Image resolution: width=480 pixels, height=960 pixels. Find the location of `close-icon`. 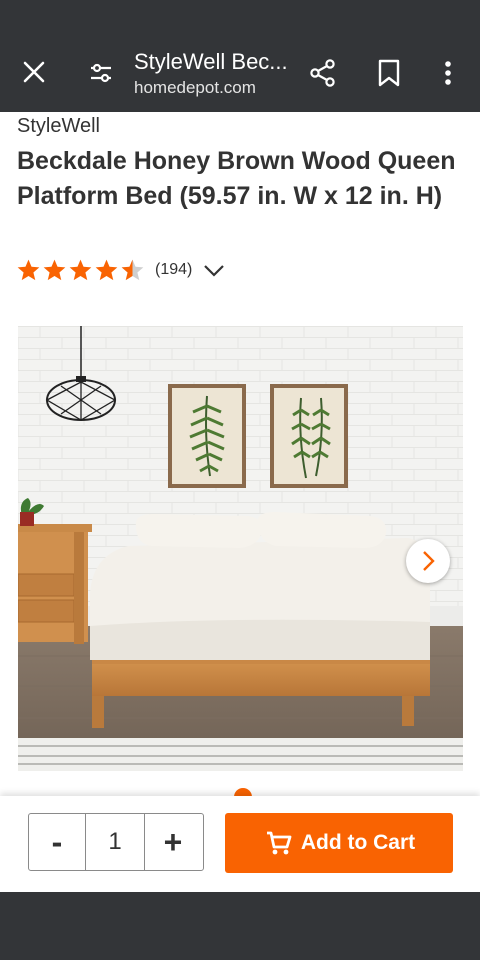

close-icon is located at coordinates (34, 72).